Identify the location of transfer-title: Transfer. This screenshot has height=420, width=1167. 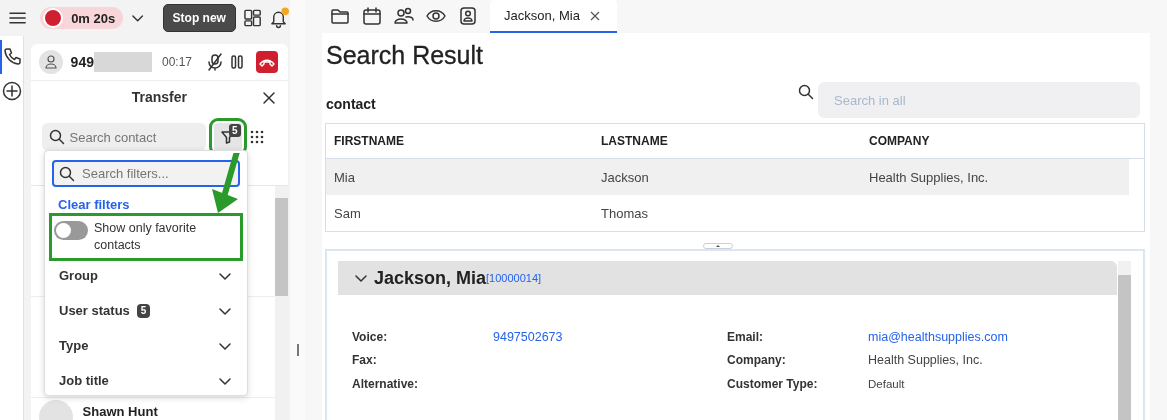
(159, 97).